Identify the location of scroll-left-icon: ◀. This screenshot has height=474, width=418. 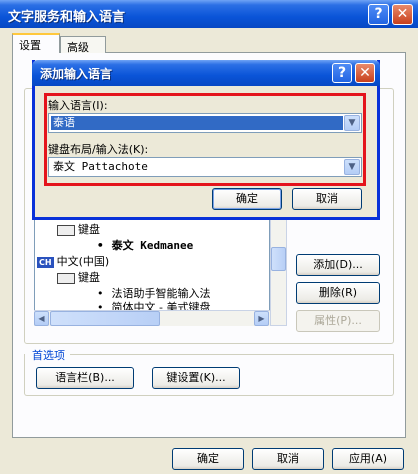
(41, 318).